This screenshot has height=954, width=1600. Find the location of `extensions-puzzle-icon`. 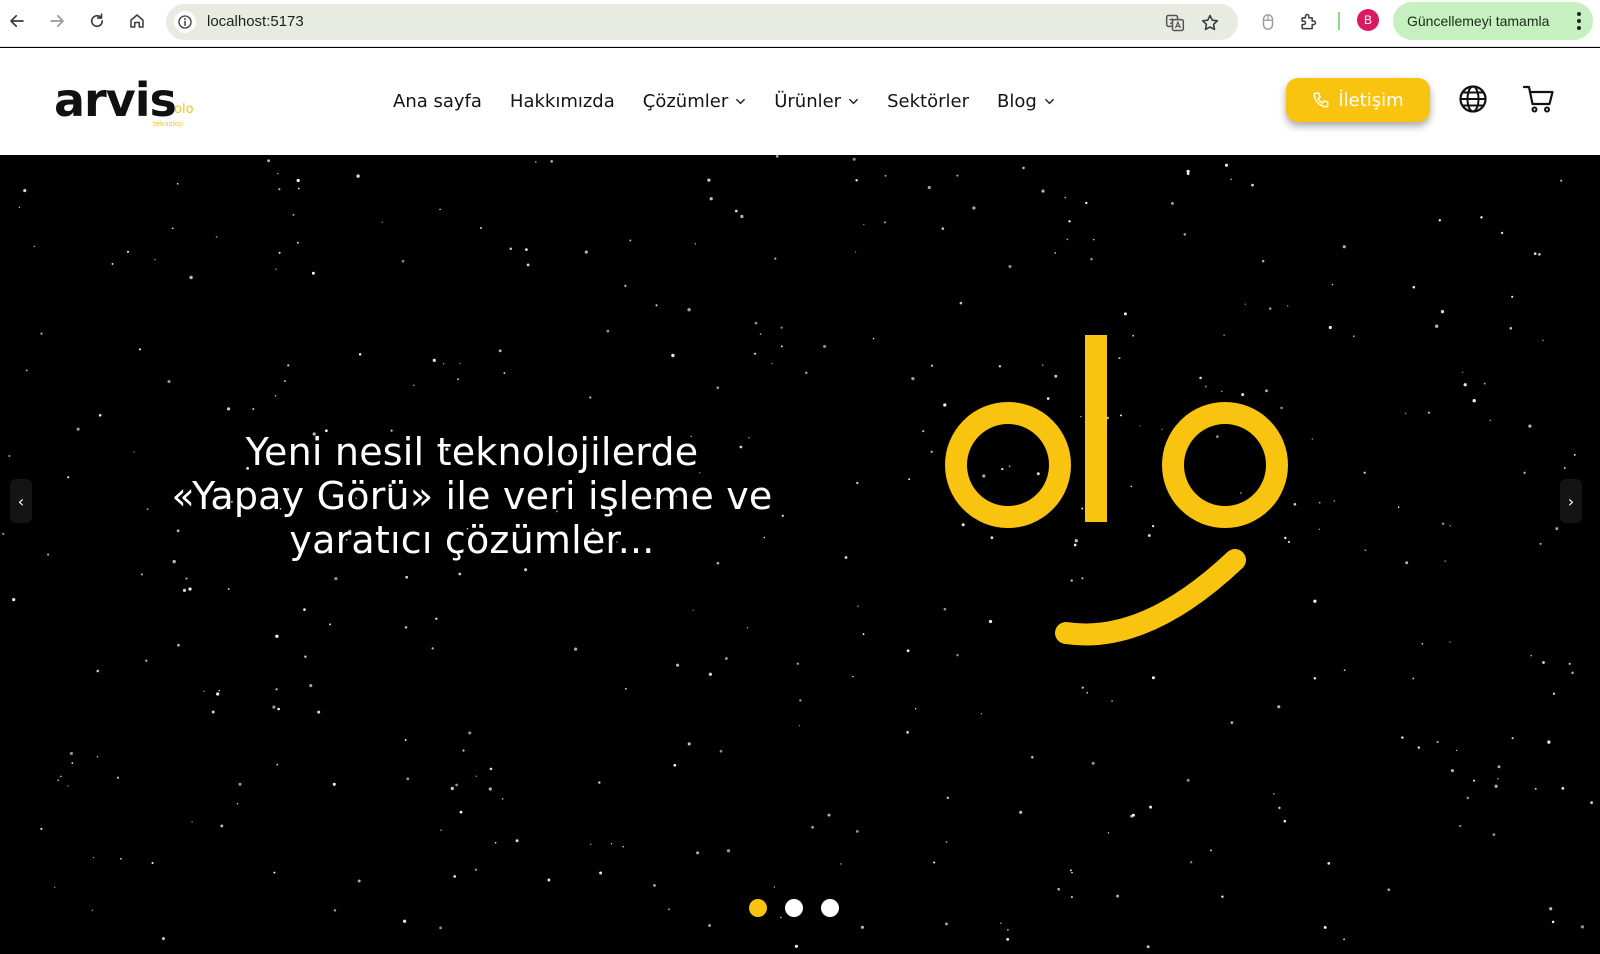

extensions-puzzle-icon is located at coordinates (1308, 22).